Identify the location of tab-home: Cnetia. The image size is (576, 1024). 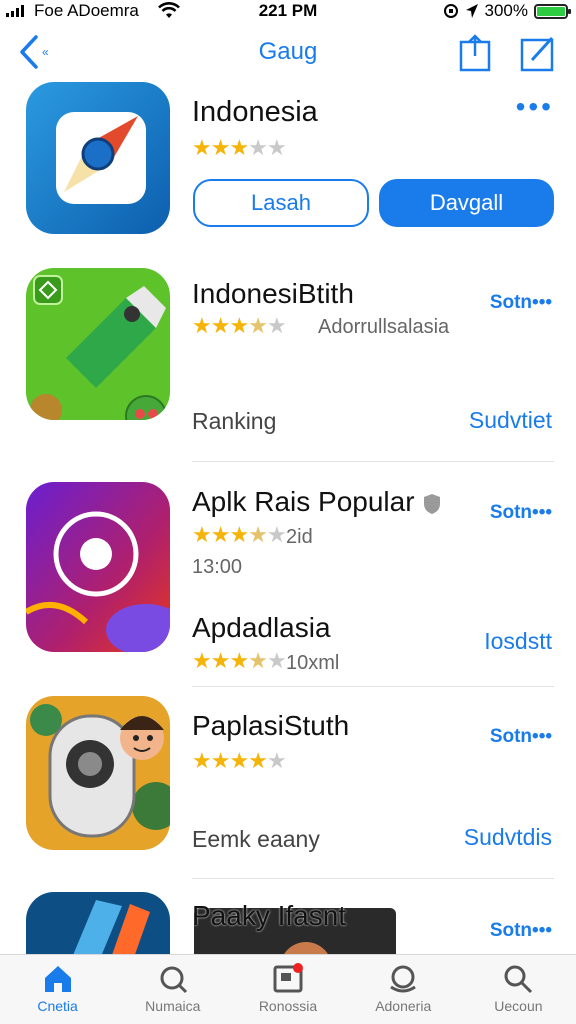
(57, 989).